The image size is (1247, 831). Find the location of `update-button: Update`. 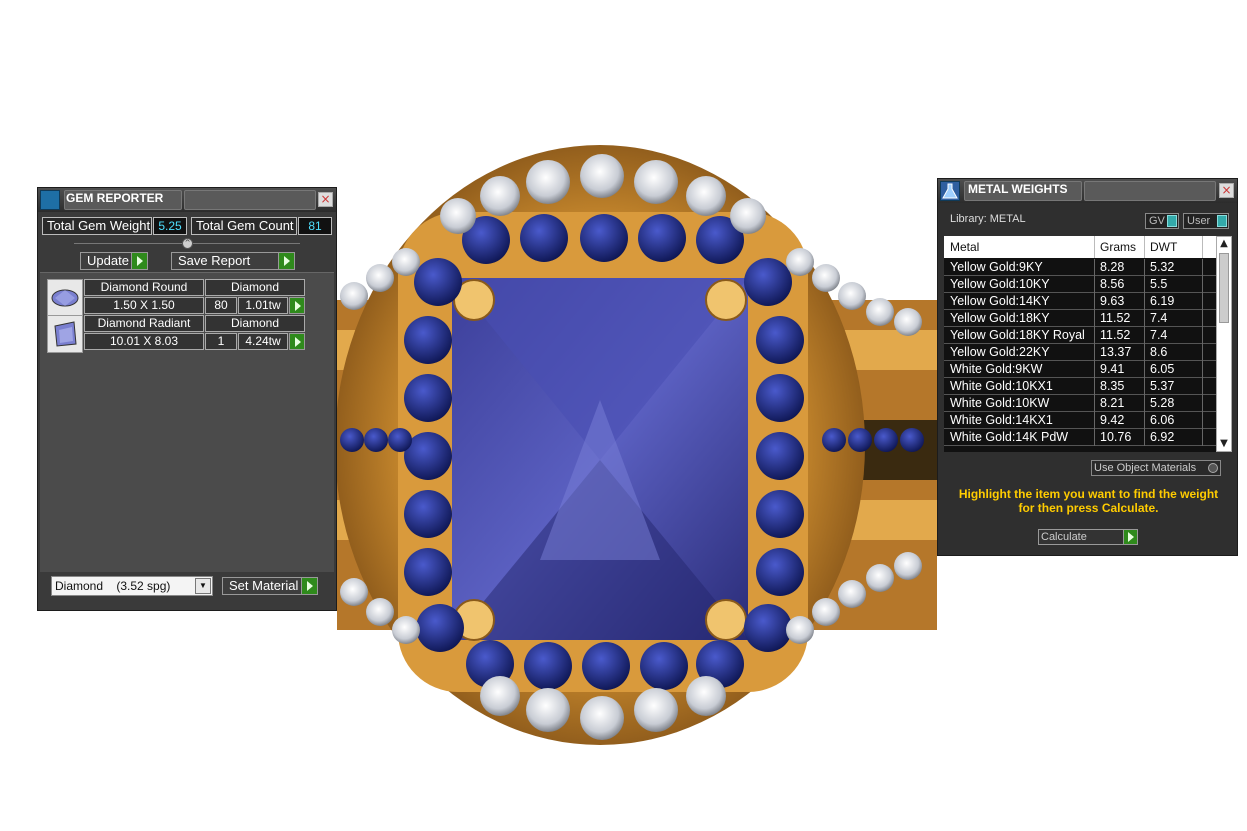

update-button: Update is located at coordinates (114, 261).